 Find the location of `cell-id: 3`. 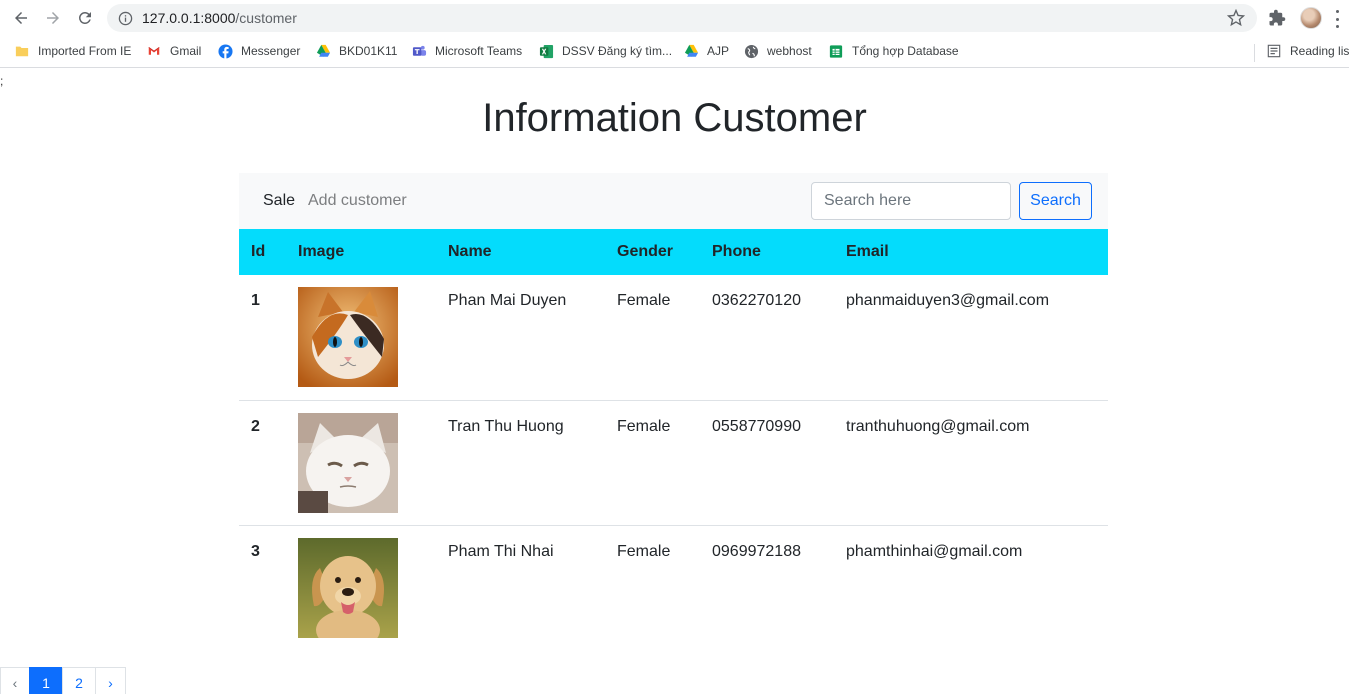

cell-id: 3 is located at coordinates (255, 551).